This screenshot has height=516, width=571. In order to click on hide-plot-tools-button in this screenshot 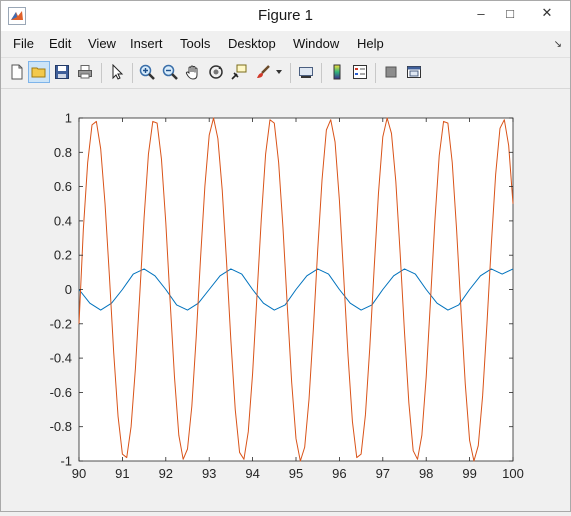, I will do `click(391, 72)`.